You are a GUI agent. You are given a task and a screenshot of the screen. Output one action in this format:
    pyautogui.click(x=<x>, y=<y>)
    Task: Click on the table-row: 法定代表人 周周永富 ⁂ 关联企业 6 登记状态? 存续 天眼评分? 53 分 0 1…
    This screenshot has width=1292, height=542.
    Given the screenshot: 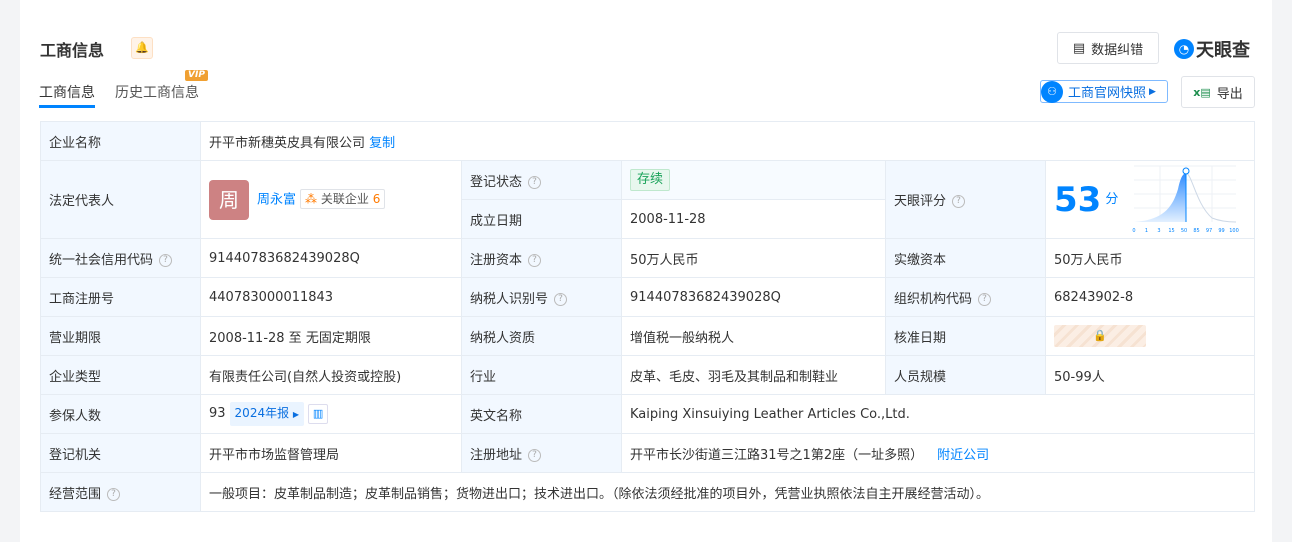 What is the action you would take?
    pyautogui.click(x=647, y=199)
    